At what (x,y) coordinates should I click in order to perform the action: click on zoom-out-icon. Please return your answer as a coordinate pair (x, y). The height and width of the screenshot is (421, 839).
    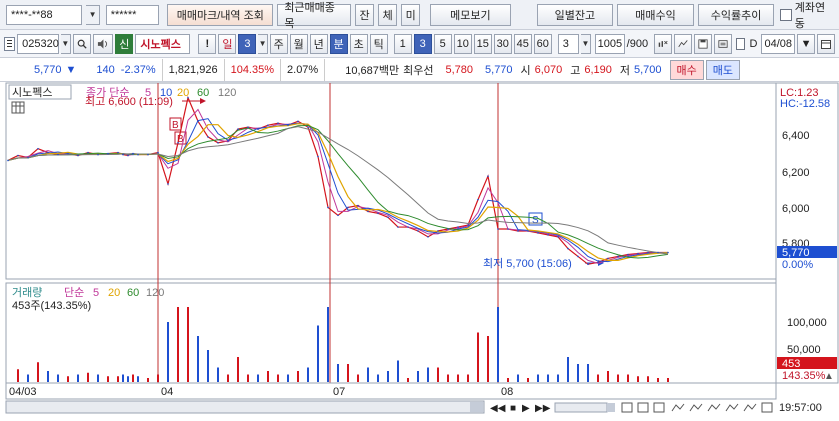
    Looking at the image, I should click on (643, 407).